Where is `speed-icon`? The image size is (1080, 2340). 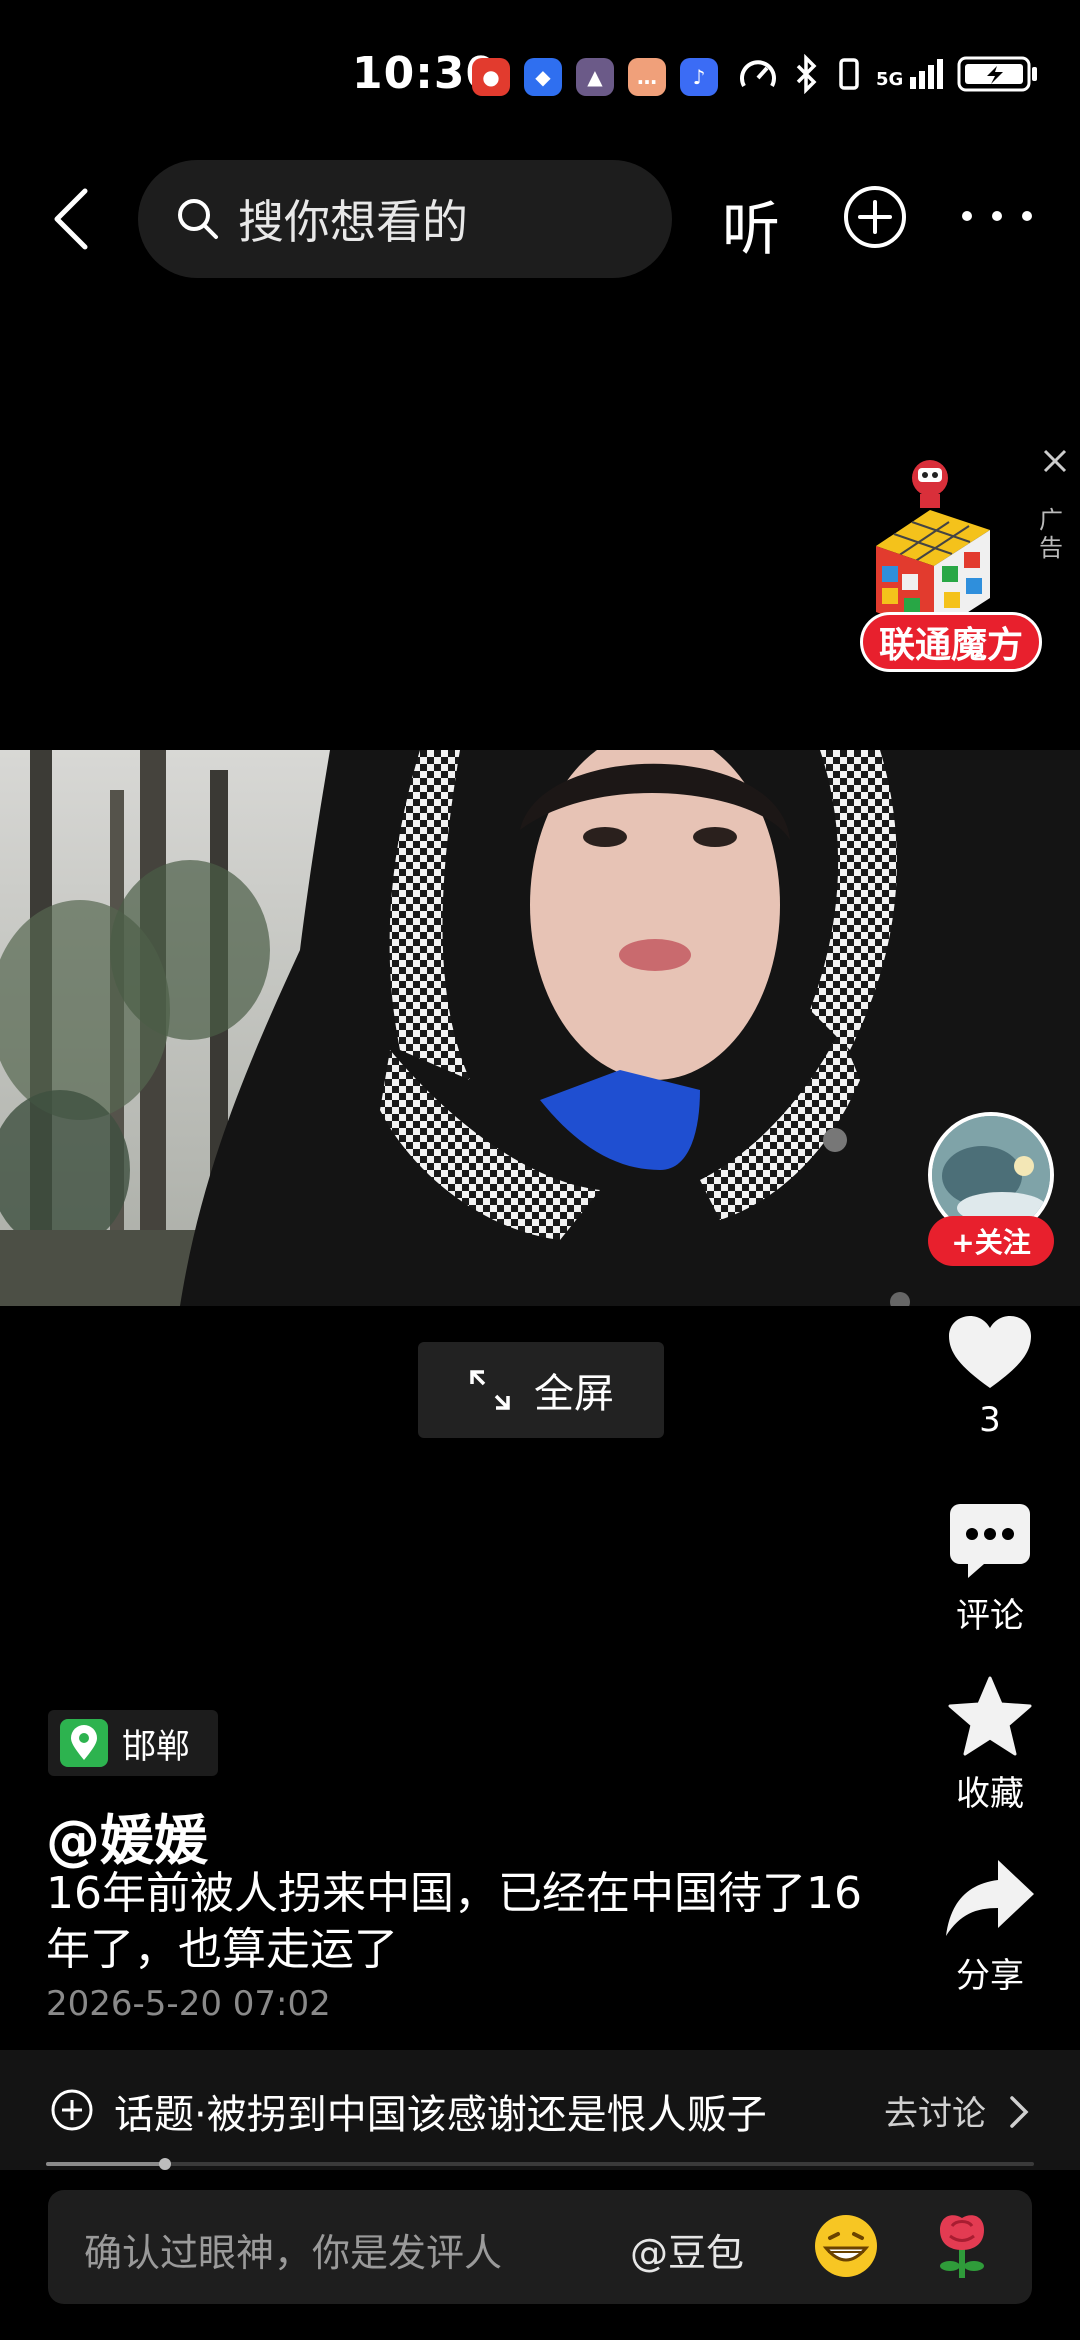 speed-icon is located at coordinates (758, 73).